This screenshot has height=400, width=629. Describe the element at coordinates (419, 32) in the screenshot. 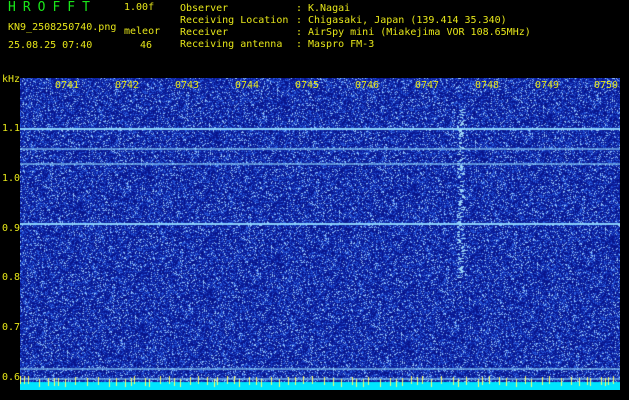

I see `receiver-value: AirSpy mini (Miakejima VOR 108.65MHz)` at that location.